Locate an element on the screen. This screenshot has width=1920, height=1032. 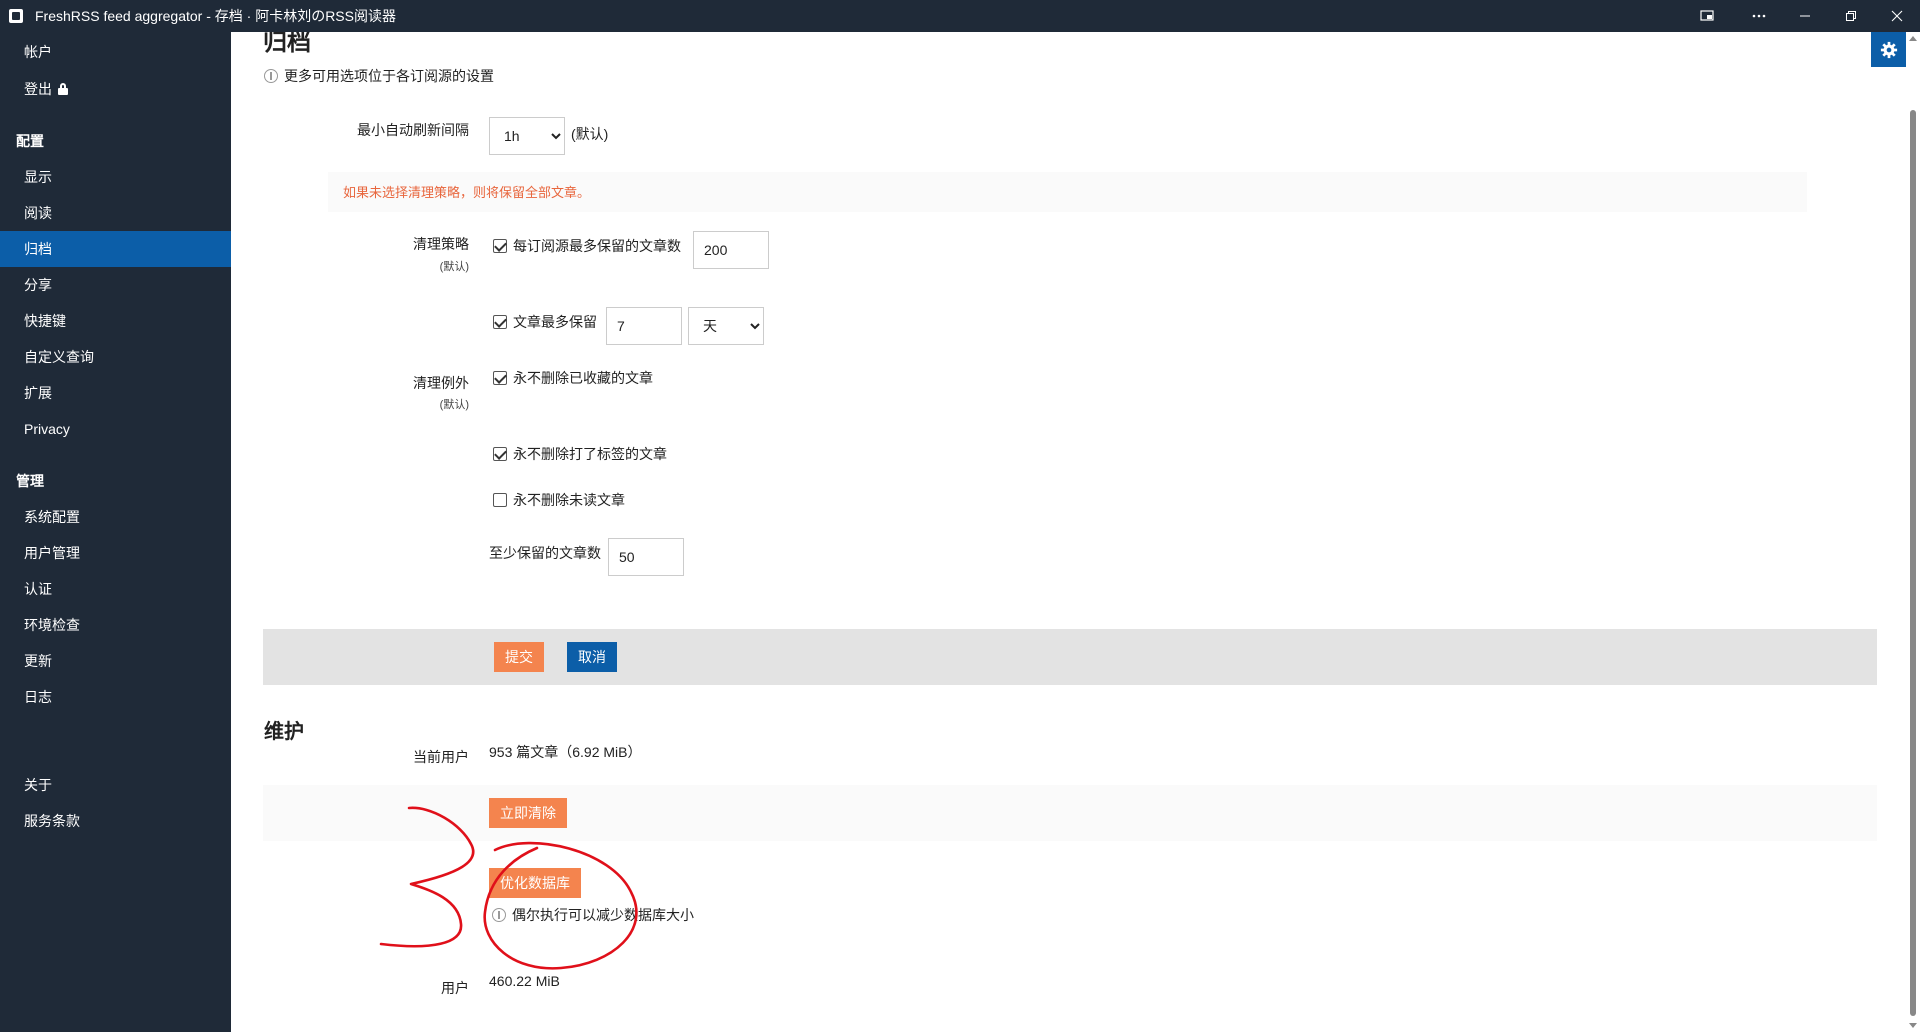
refresh-label: 最小自动刷新间隔 is located at coordinates (413, 130).